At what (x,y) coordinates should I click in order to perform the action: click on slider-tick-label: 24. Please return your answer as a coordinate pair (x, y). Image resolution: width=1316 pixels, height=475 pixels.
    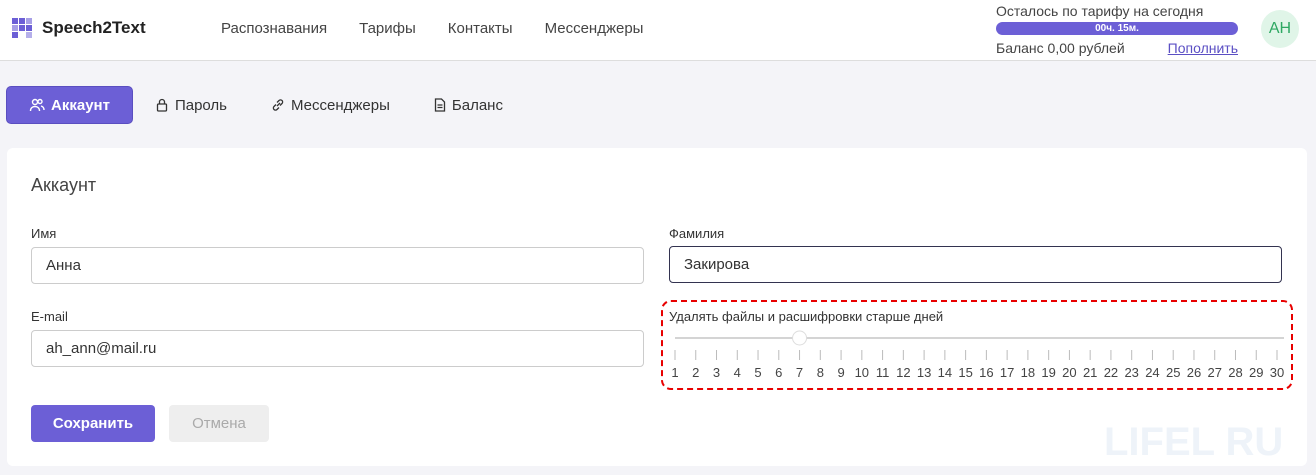
    Looking at the image, I should click on (1152, 372).